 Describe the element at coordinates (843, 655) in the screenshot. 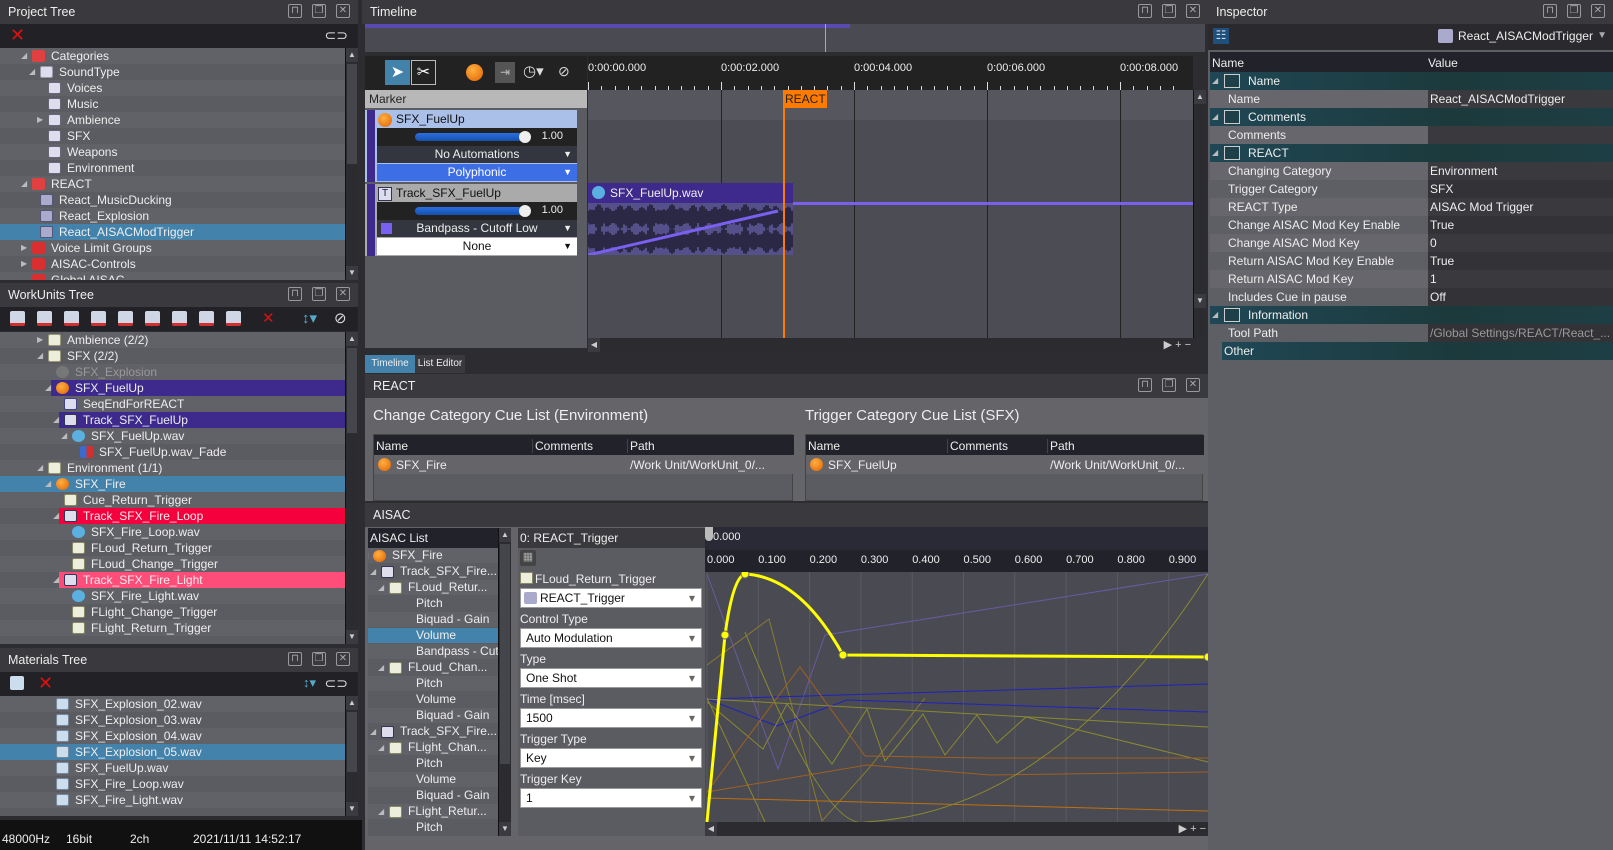

I see `curve-point` at that location.